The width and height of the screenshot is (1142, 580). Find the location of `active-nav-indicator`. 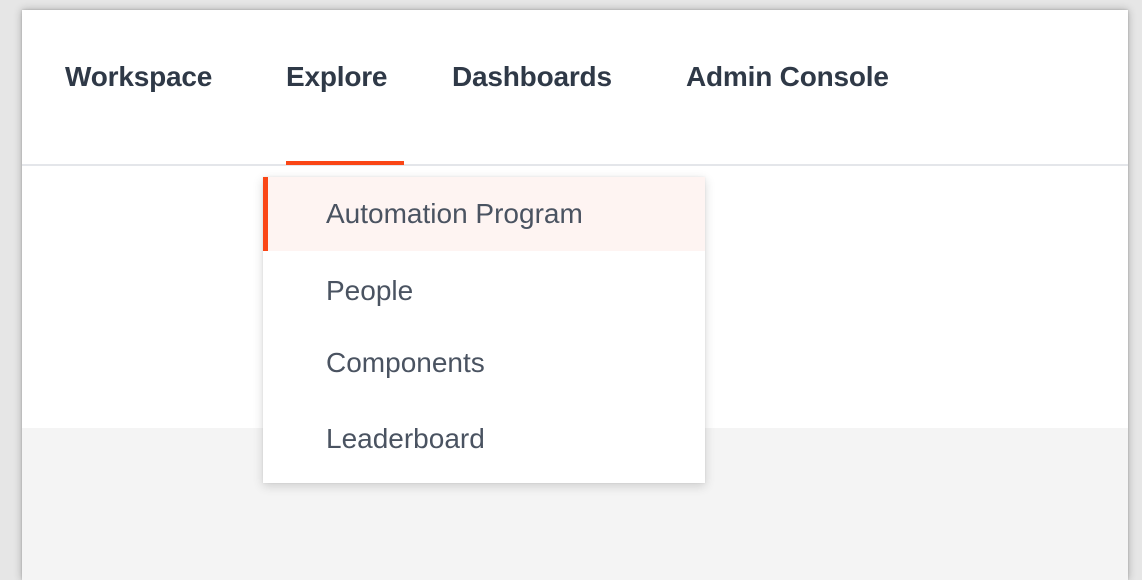

active-nav-indicator is located at coordinates (345, 163).